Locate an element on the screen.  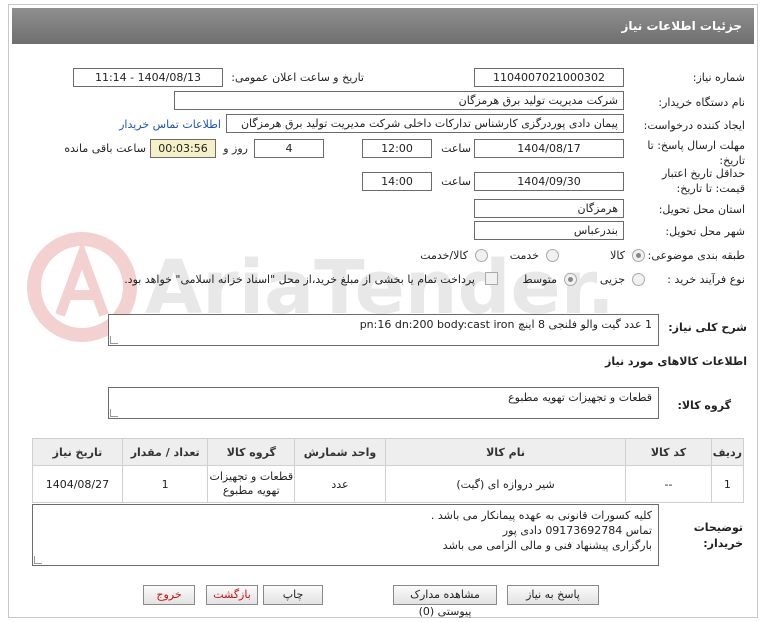
remaining-time-field: 00:03:56 is located at coordinates (183, 148).